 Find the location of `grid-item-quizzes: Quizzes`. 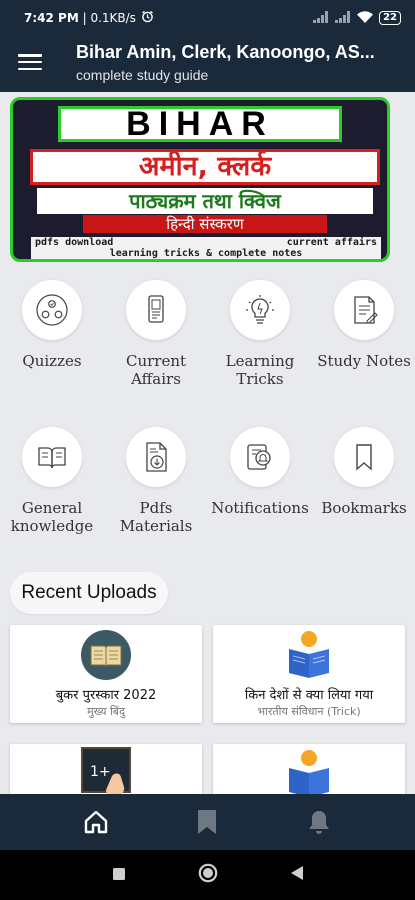

grid-item-quizzes: Quizzes is located at coordinates (52, 325).